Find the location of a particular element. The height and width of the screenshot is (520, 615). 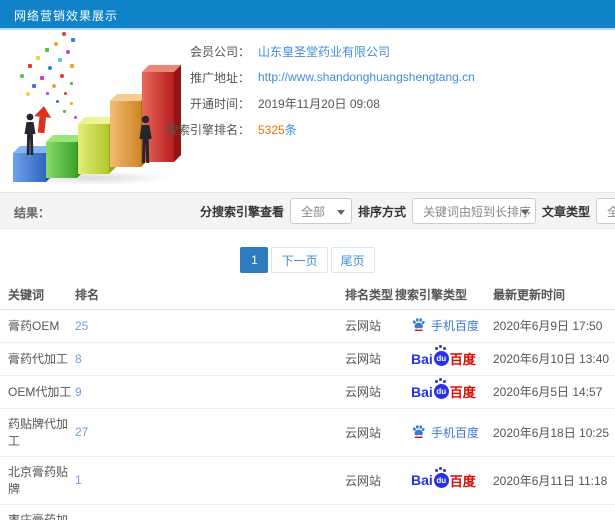

filter-bar: 结果： 分搜索引擎查看 全部 排序方式 关键词由短到长排序 文章类型 全部 提交 is located at coordinates (307, 210).